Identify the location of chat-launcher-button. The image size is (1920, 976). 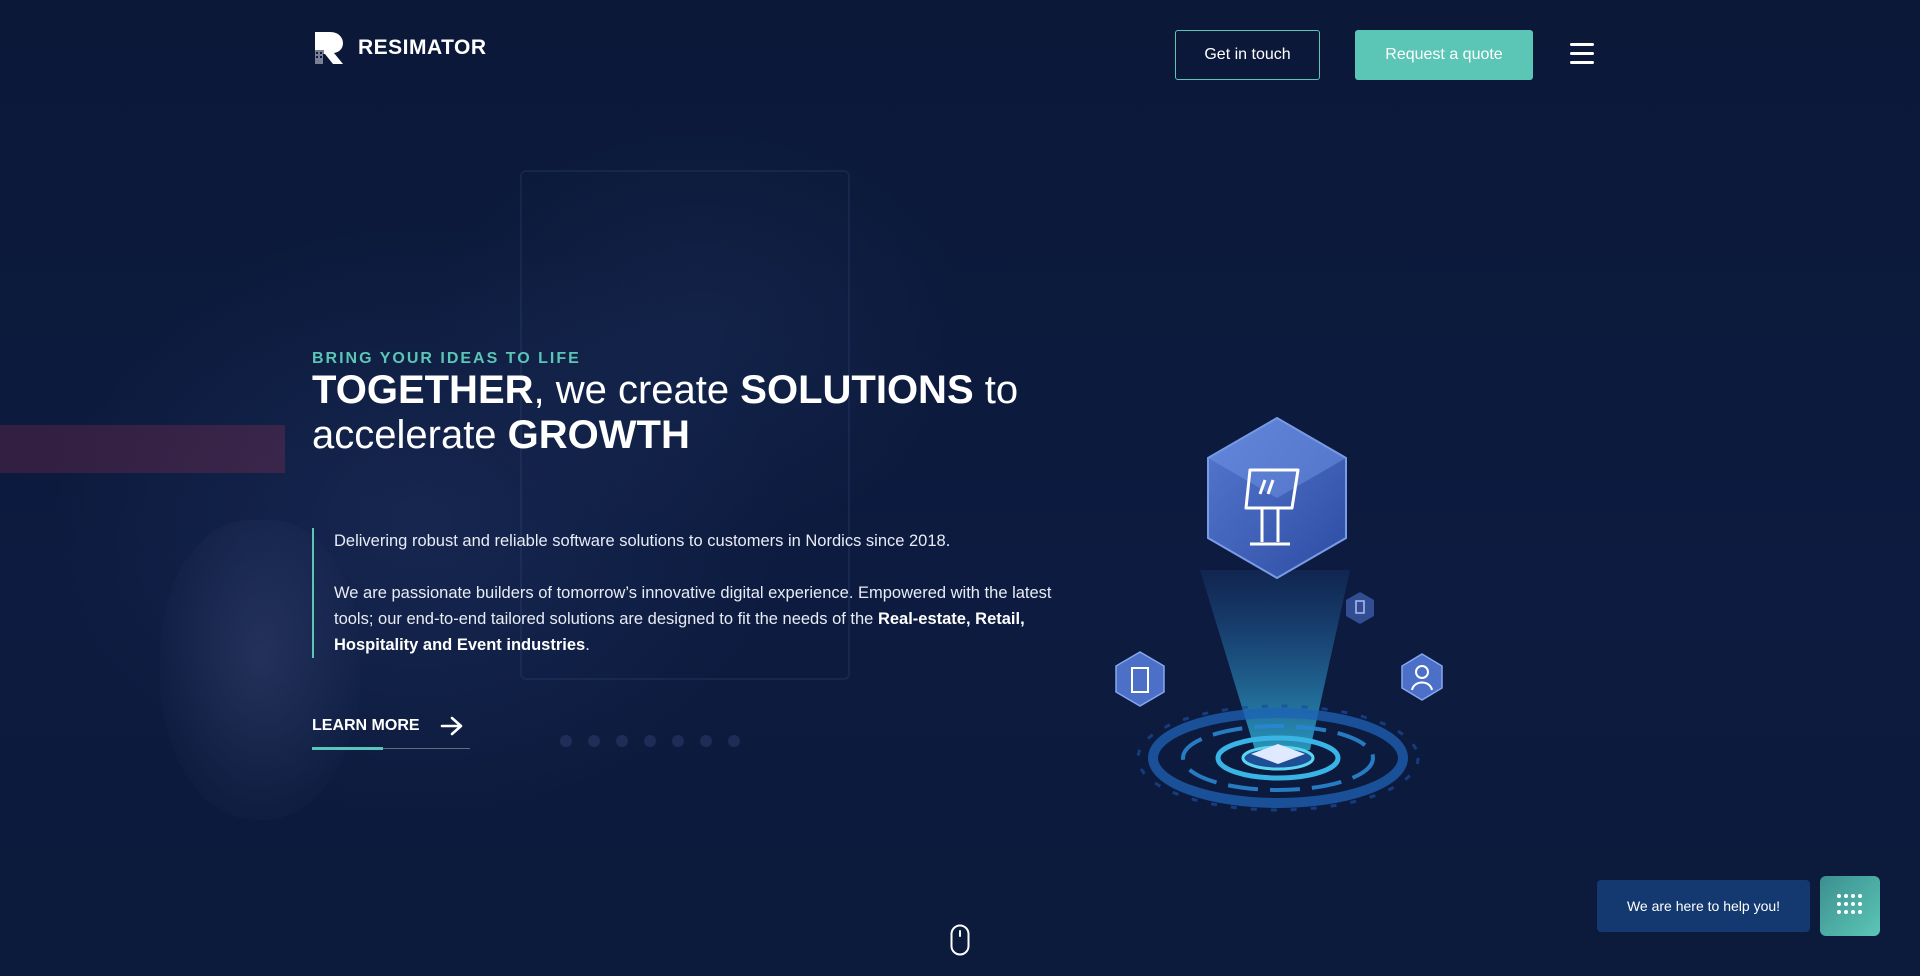
(1850, 906).